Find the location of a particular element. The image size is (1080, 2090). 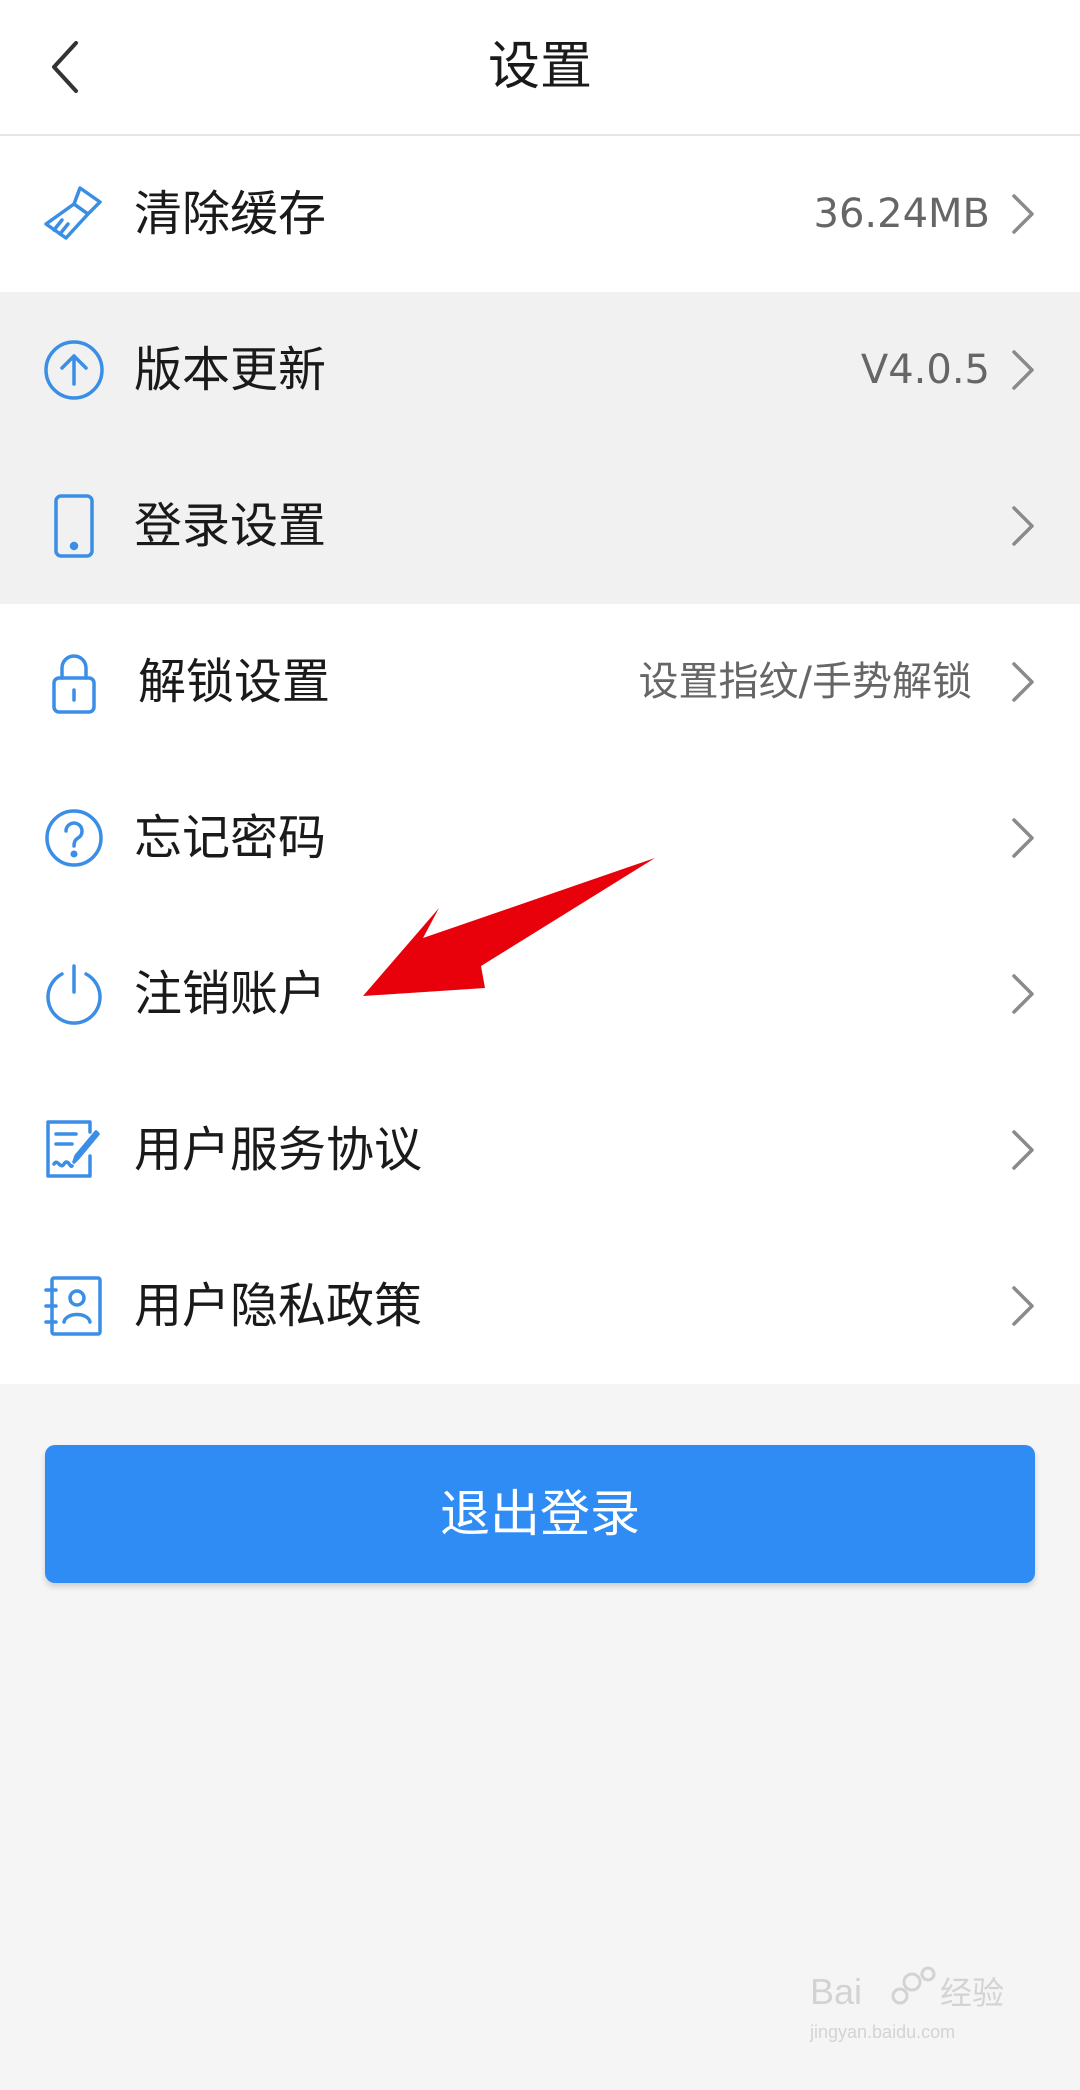

phone-icon is located at coordinates (74, 526).